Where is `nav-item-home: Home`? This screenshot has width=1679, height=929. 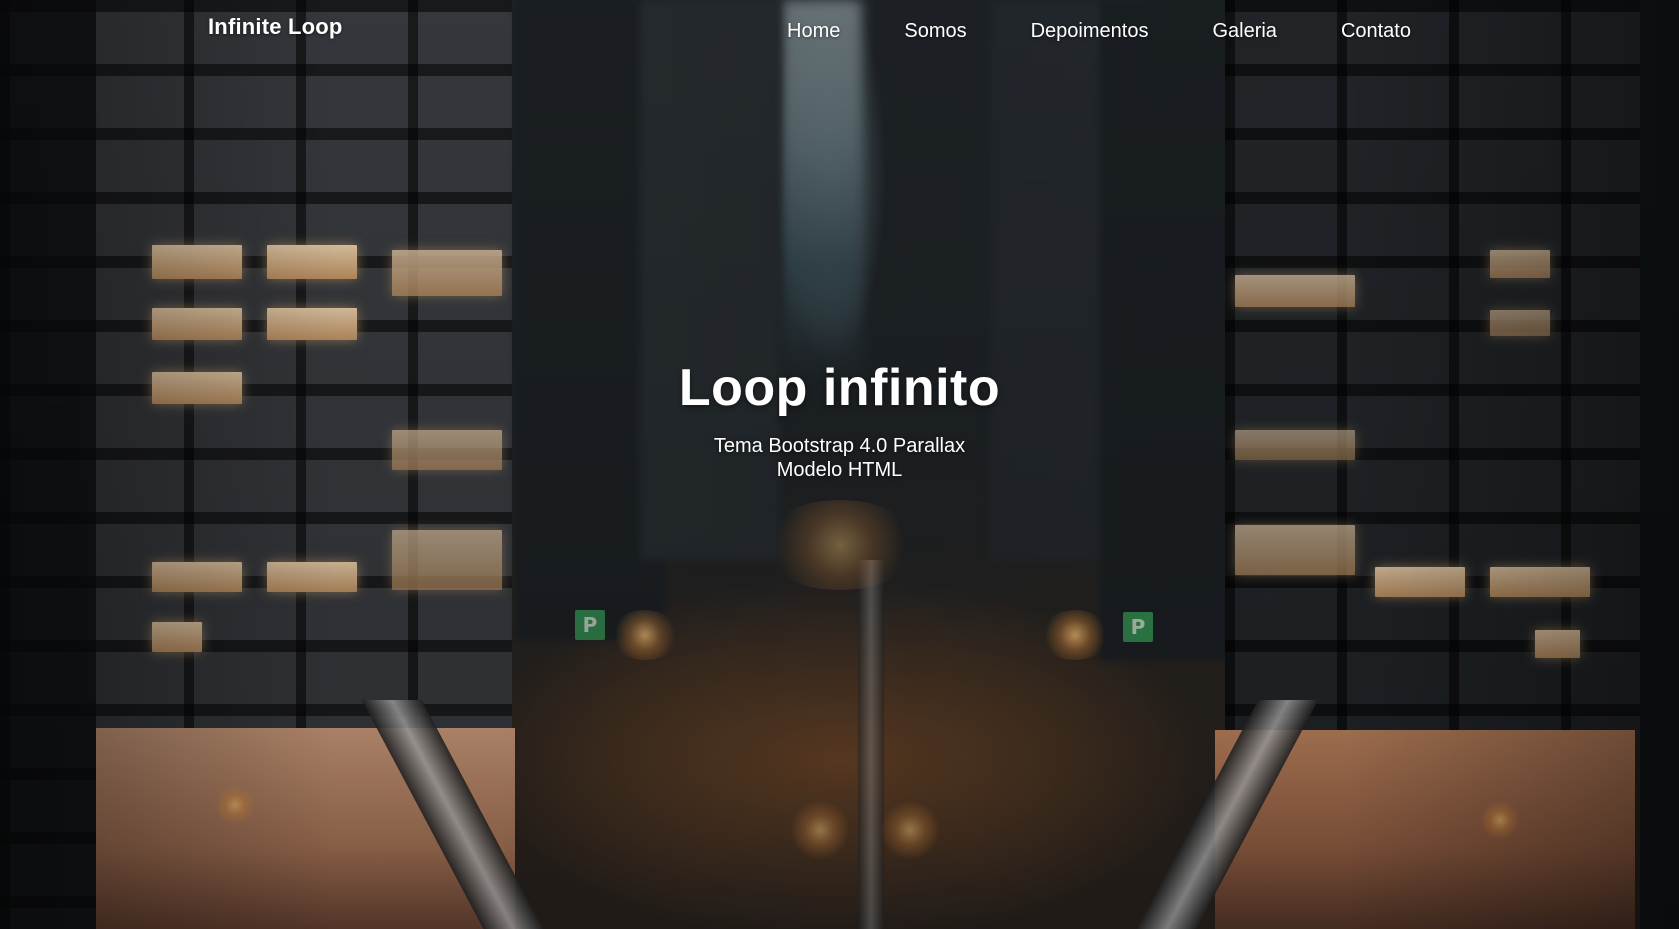 nav-item-home: Home is located at coordinates (813, 31).